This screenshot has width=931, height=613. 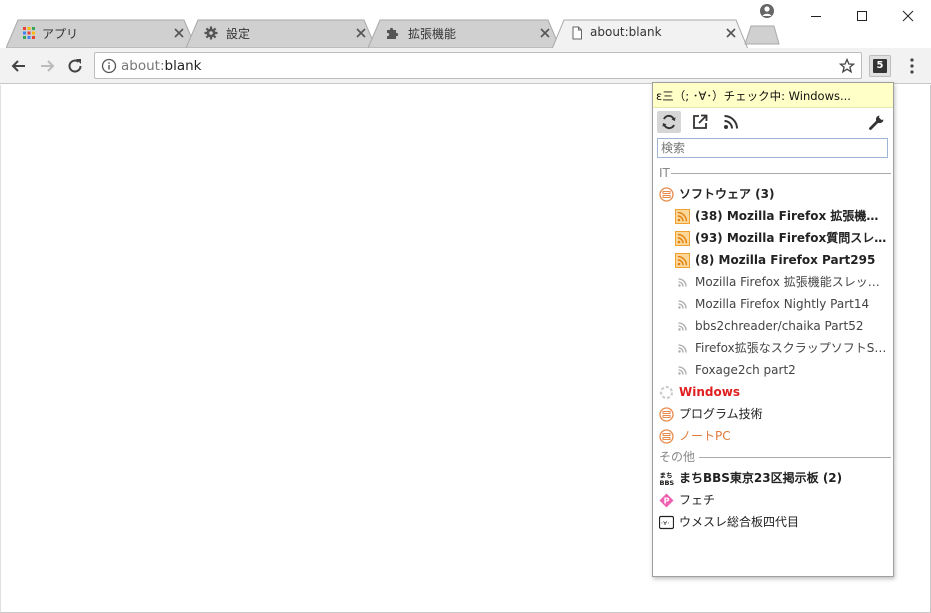 I want to click on svg-text: BBS, so click(x=667, y=482).